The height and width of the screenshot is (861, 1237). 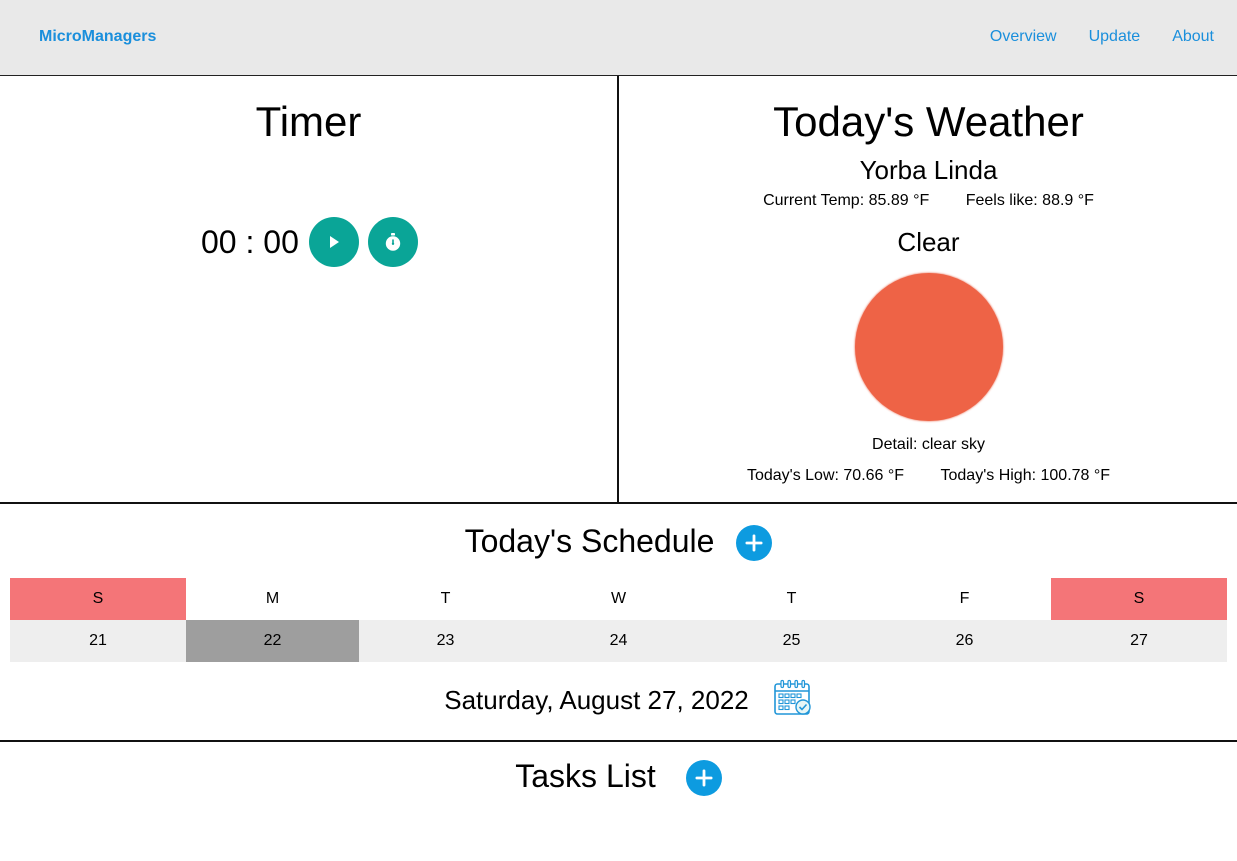 I want to click on nav-links: Overview Update About, so click(x=1102, y=37).